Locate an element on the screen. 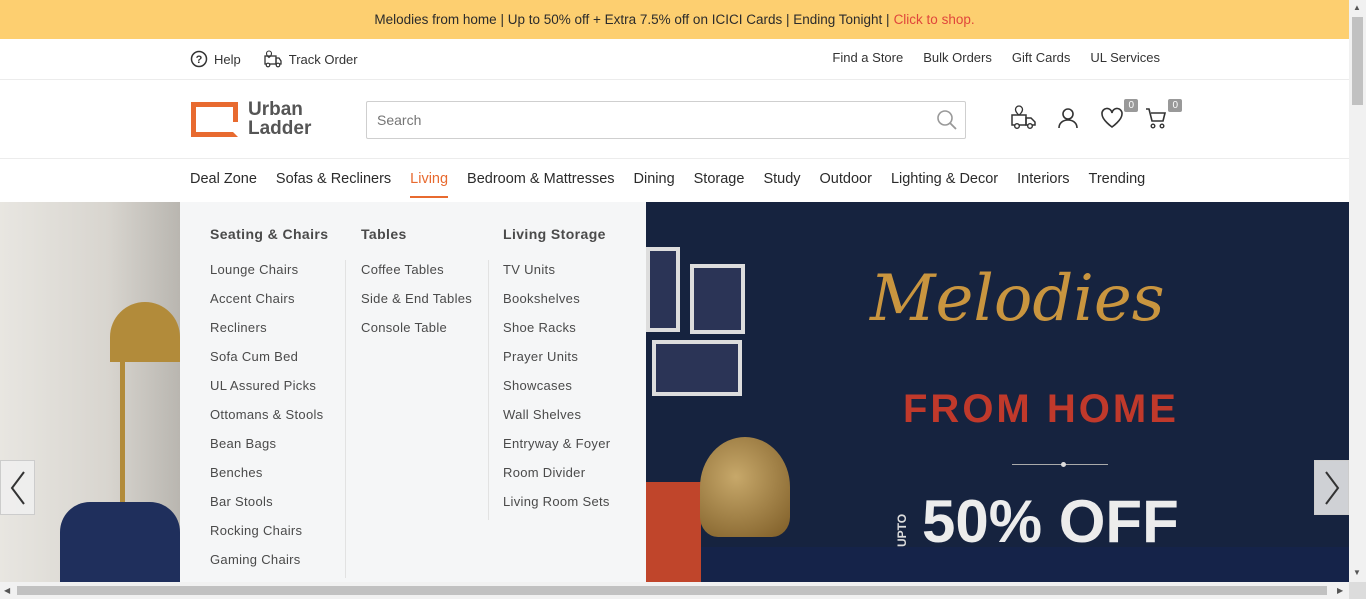  chevron-left-icon is located at coordinates (17, 487).